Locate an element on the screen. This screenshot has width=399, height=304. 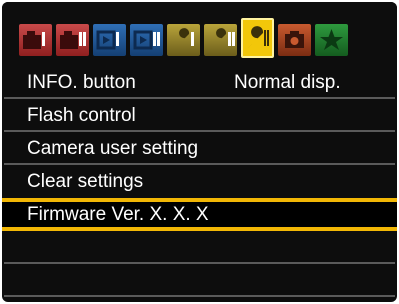
tab-custom-functions is located at coordinates (294, 40).